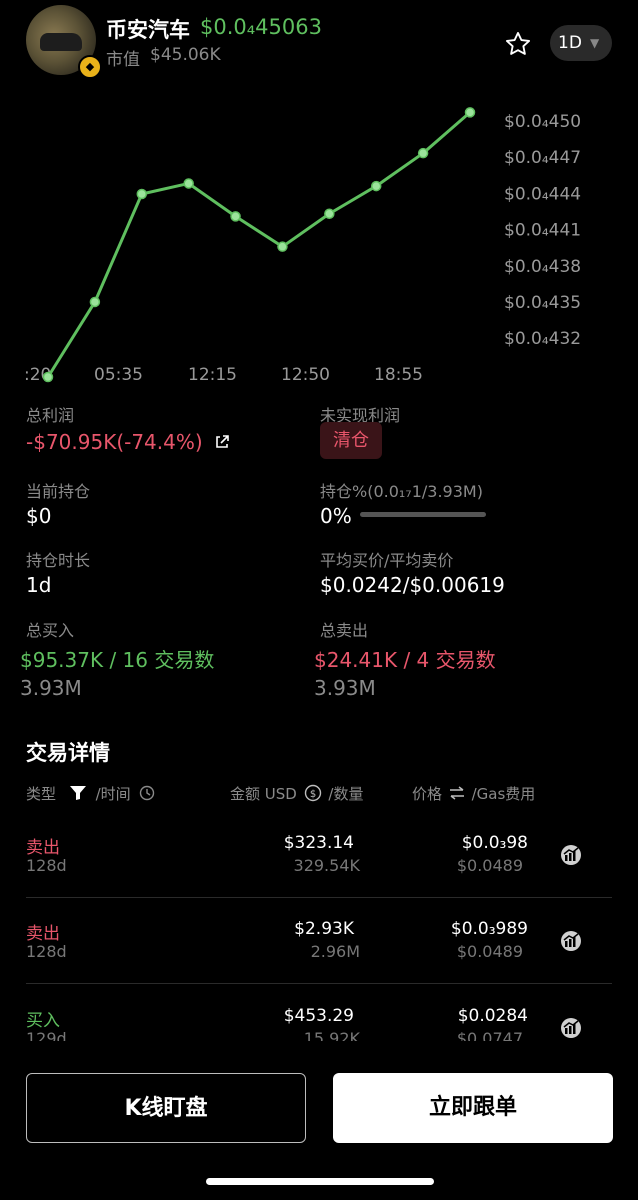  I want to click on y-tick-label: $0.0₄441, so click(542, 231).